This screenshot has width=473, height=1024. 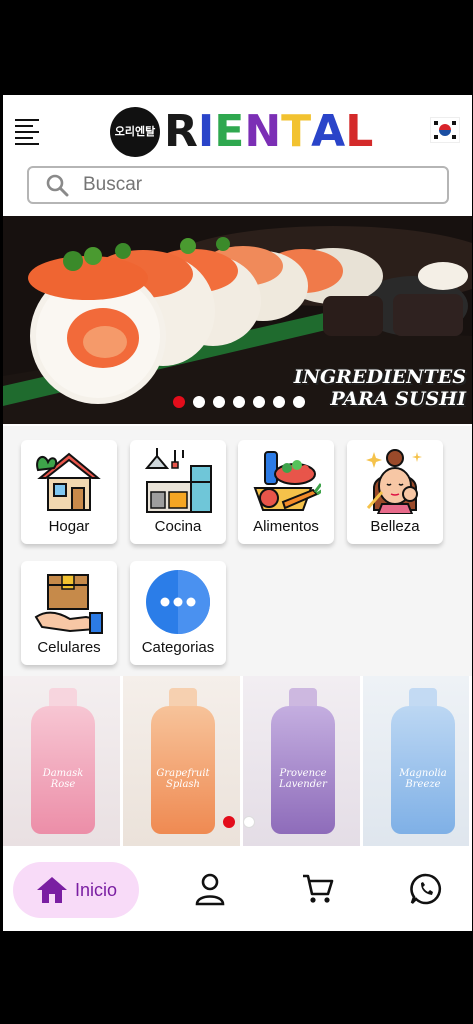 I want to click on logo-letter: L, so click(x=359, y=131).